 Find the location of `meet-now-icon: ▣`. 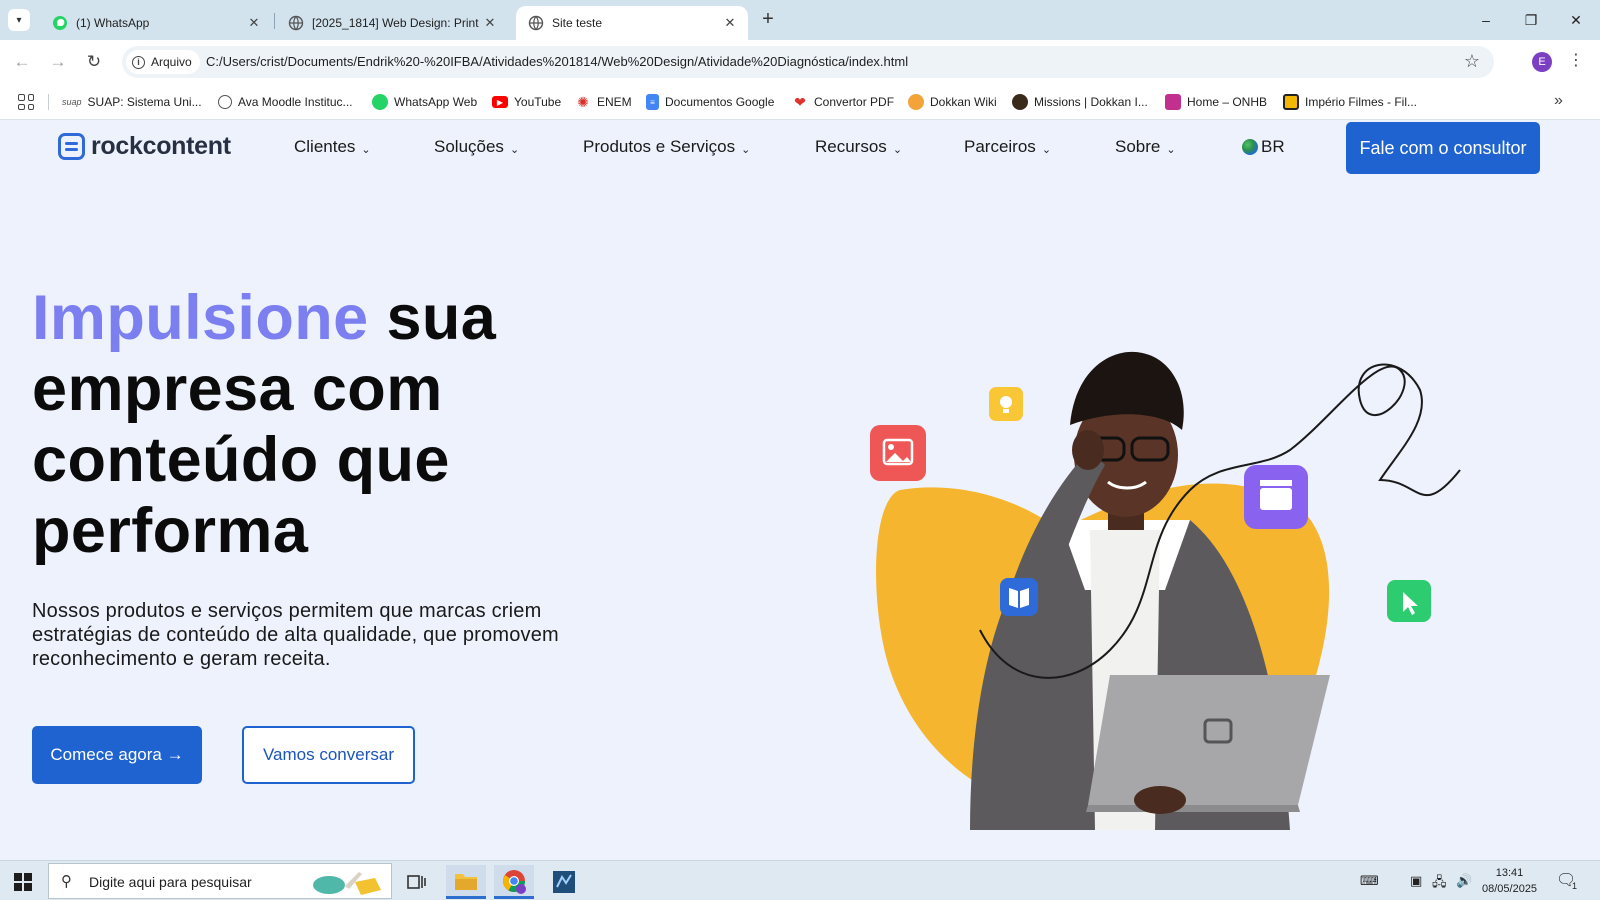

meet-now-icon: ▣ is located at coordinates (1416, 881).